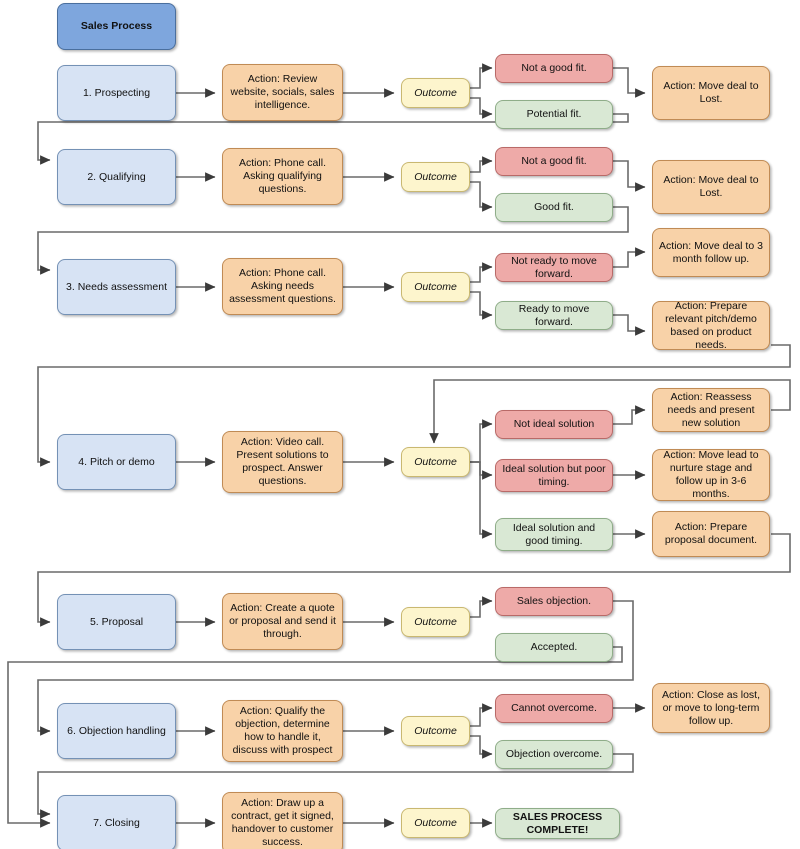  I want to click on branch-1-positive: Potential fit., so click(554, 114).